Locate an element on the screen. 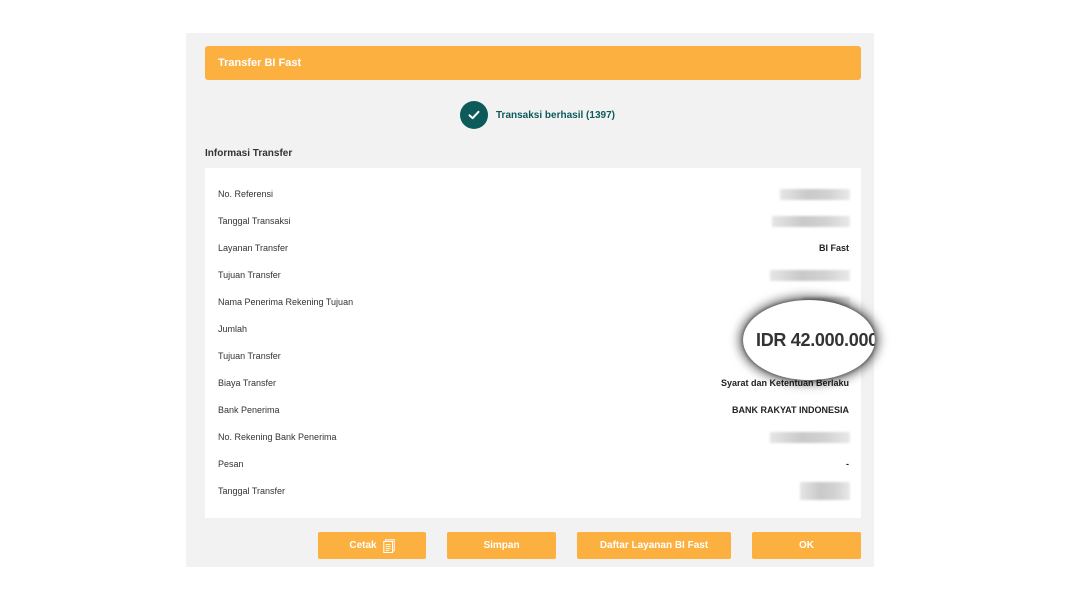 Image resolution: width=1080 pixels, height=600 pixels. row-transfer-destination: Tujuan Transfer is located at coordinates (533, 275).